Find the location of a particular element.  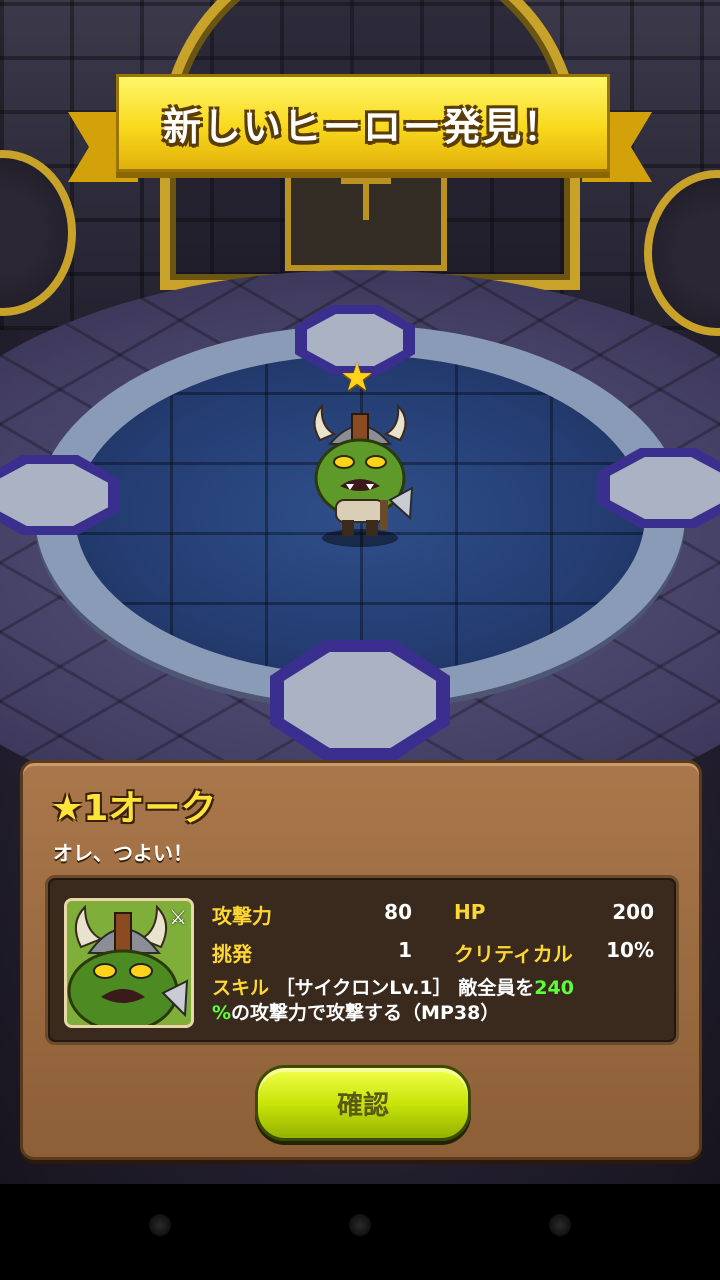

system-nav-bar is located at coordinates (360, 1232).